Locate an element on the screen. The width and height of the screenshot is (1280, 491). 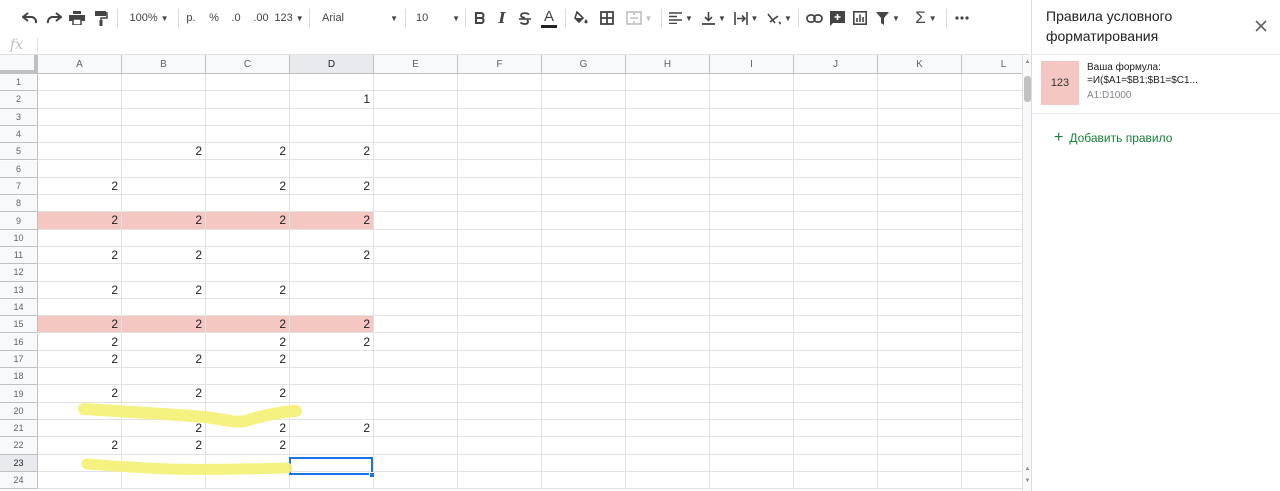
cell-e24 is located at coordinates (416, 480).